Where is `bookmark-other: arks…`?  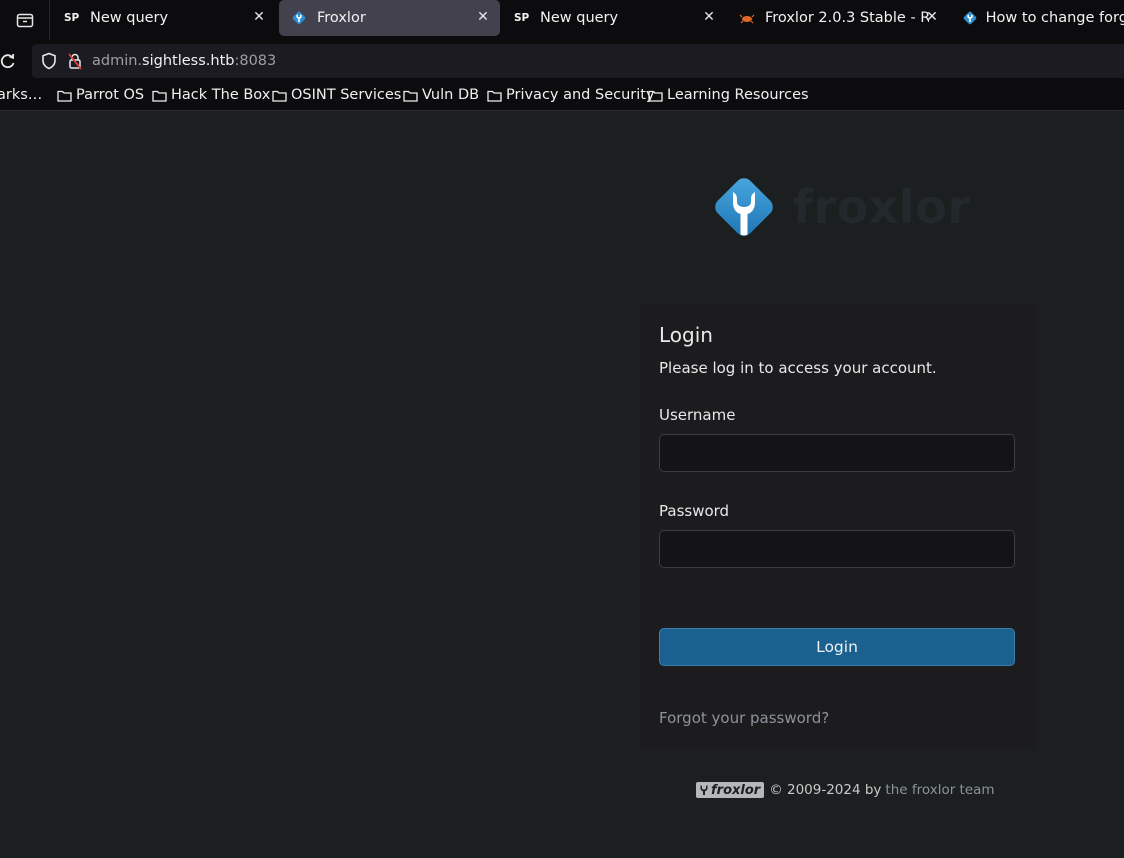
bookmark-other: arks… is located at coordinates (21, 95).